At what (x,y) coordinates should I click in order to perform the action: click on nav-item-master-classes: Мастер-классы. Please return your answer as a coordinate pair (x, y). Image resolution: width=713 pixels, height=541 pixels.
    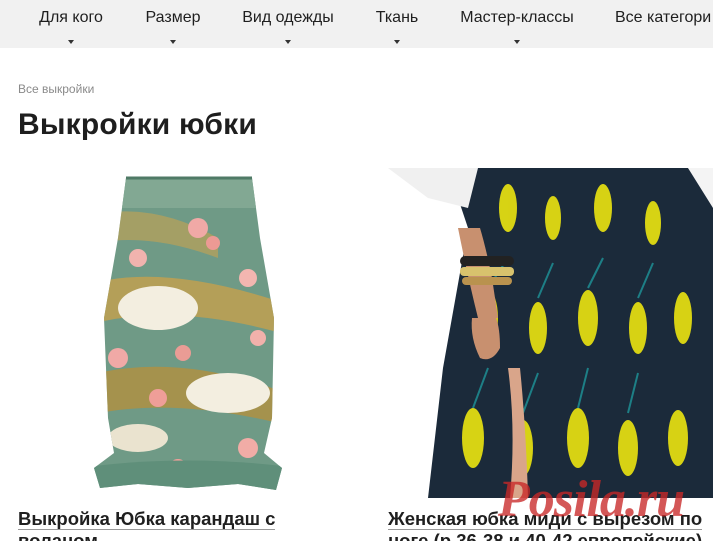
    Looking at the image, I should click on (517, 24).